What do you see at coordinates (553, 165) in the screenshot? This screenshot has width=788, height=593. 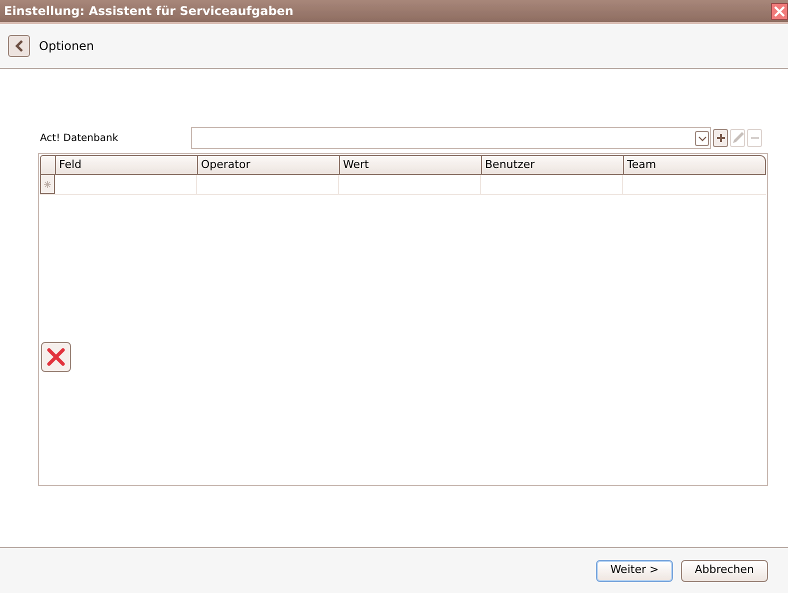 I see `column-header: Benutzer` at bounding box center [553, 165].